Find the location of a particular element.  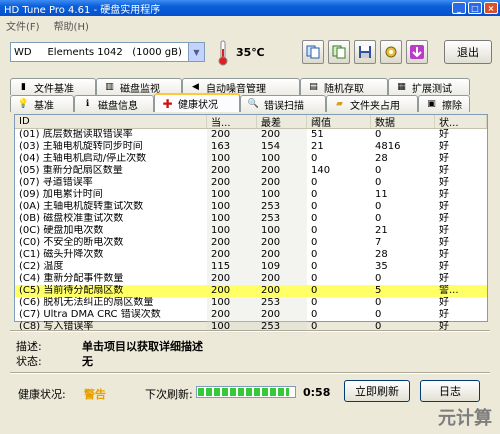

table-row: (0C) 硬盘加电次数 100 100 0 21 好 is located at coordinates (251, 231).